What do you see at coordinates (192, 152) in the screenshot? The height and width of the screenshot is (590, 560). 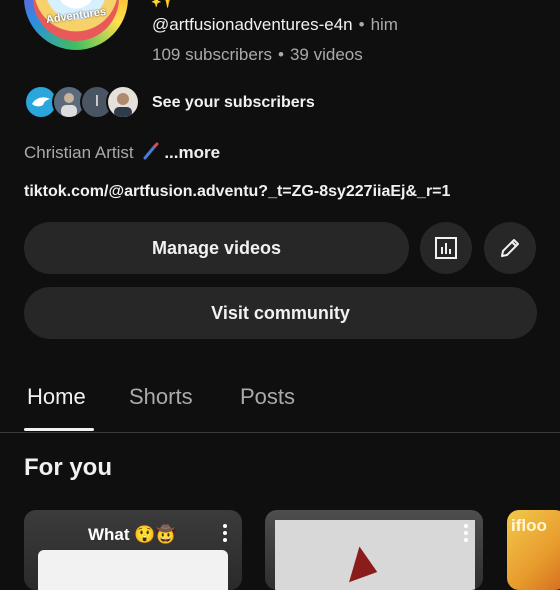 I see `more-link: ...more` at bounding box center [192, 152].